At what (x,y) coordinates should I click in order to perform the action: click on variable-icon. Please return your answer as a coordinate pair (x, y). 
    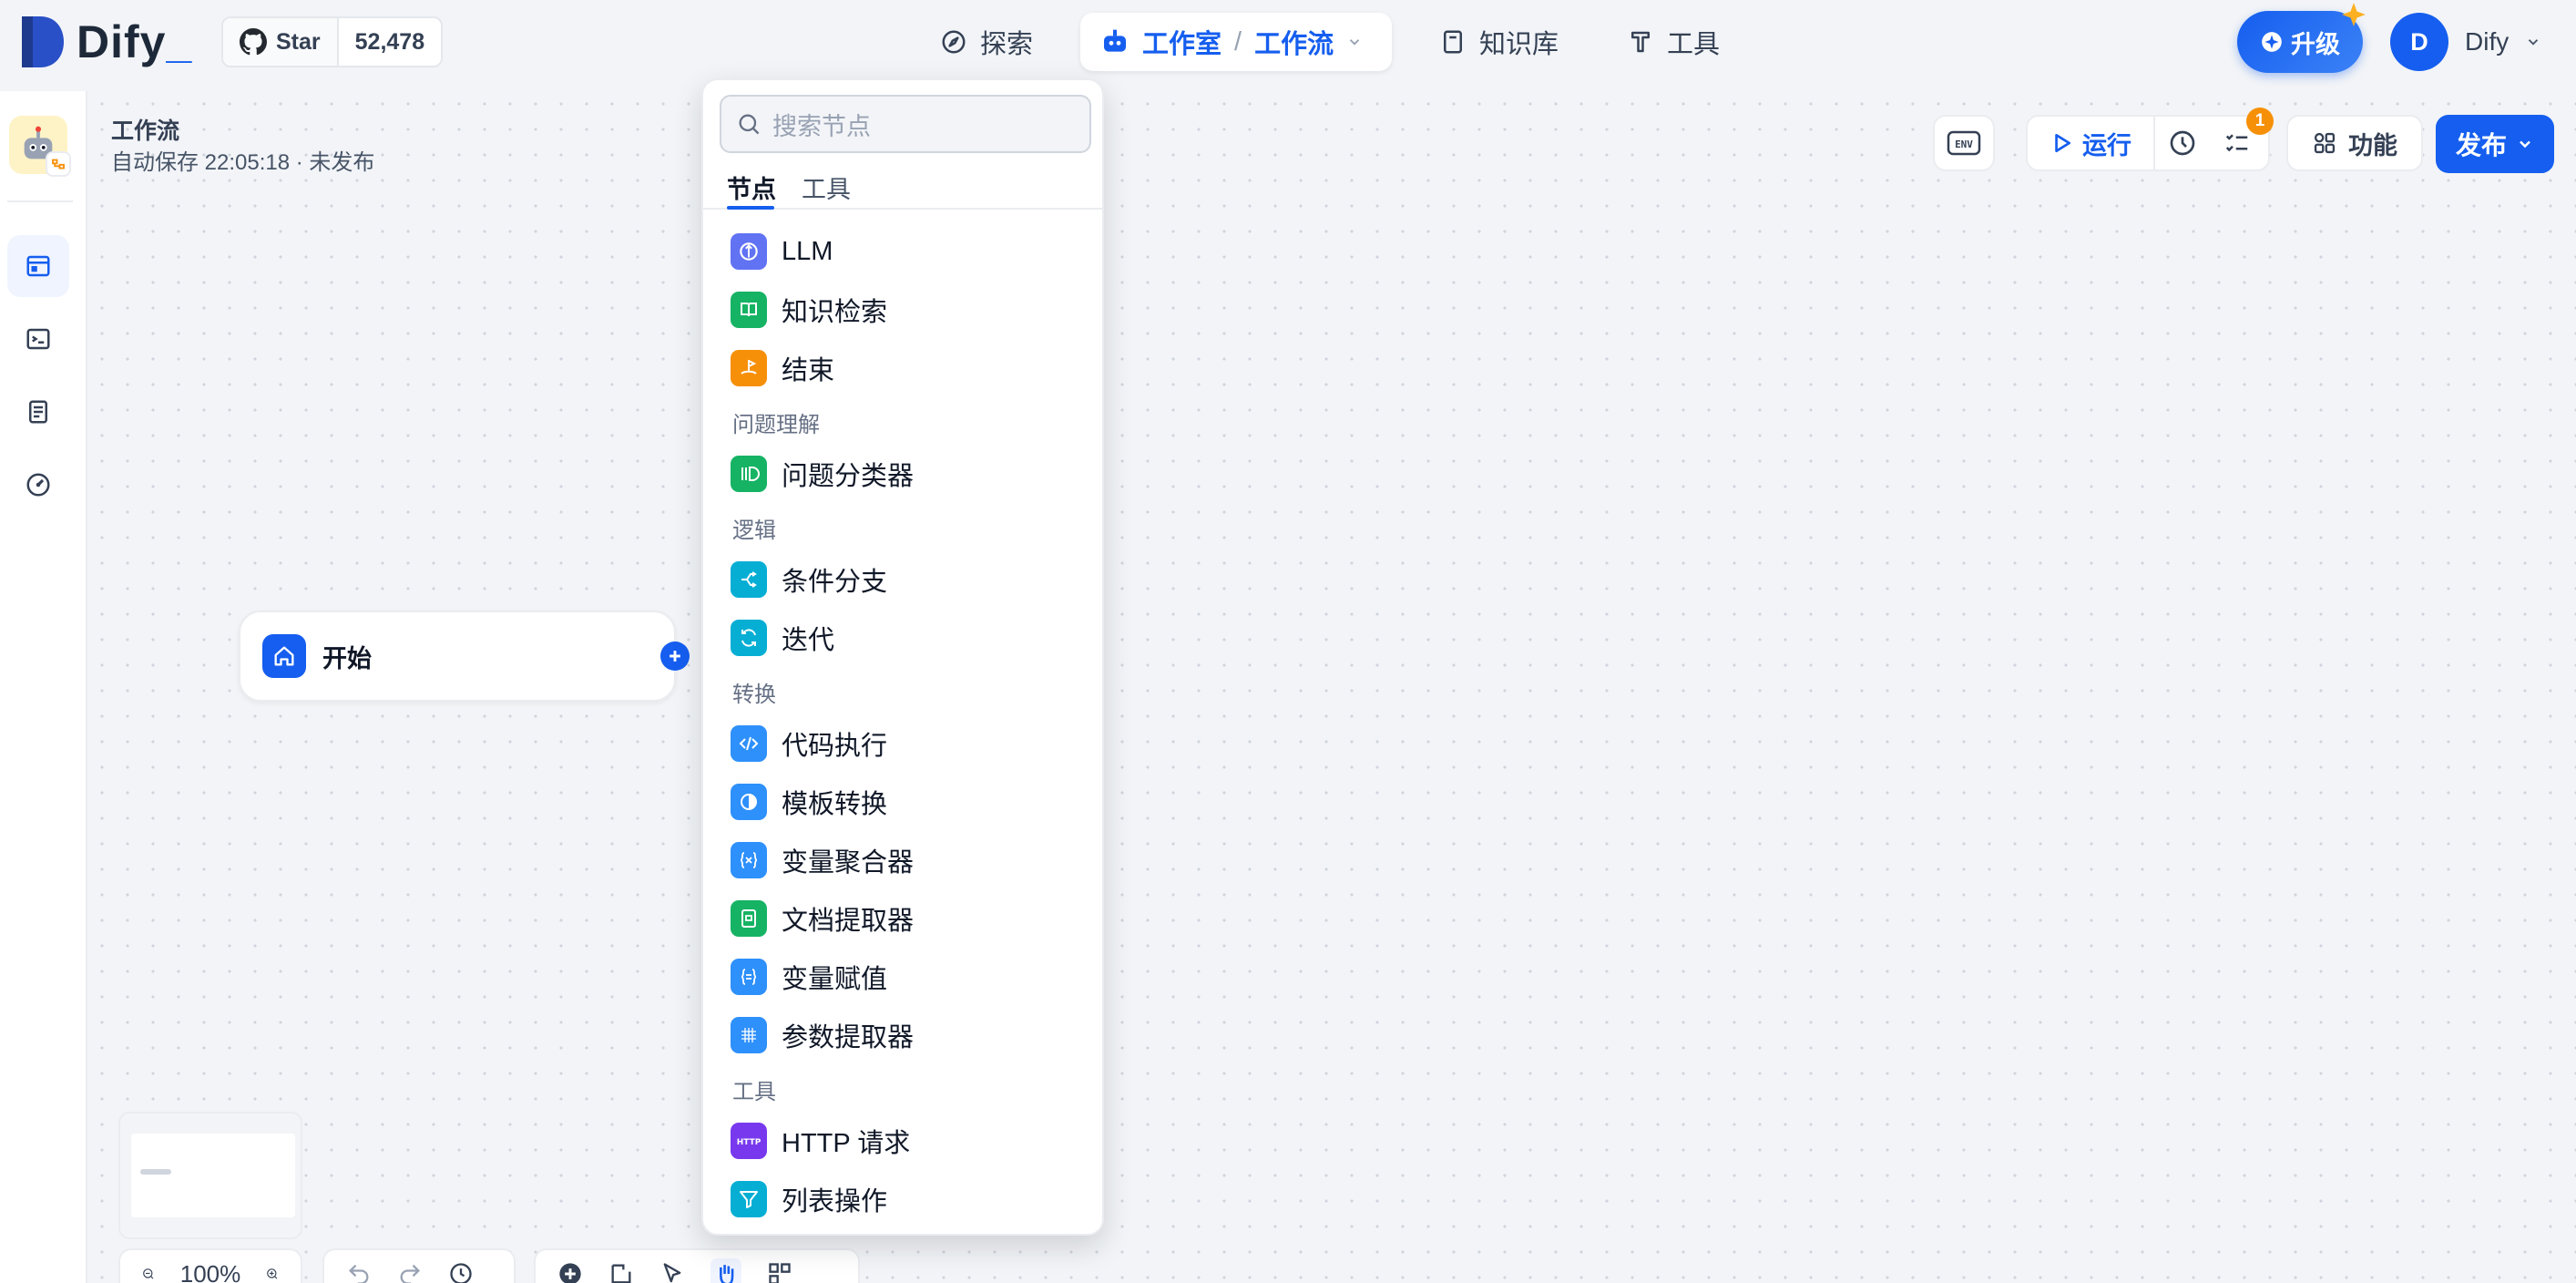
    Looking at the image, I should click on (749, 860).